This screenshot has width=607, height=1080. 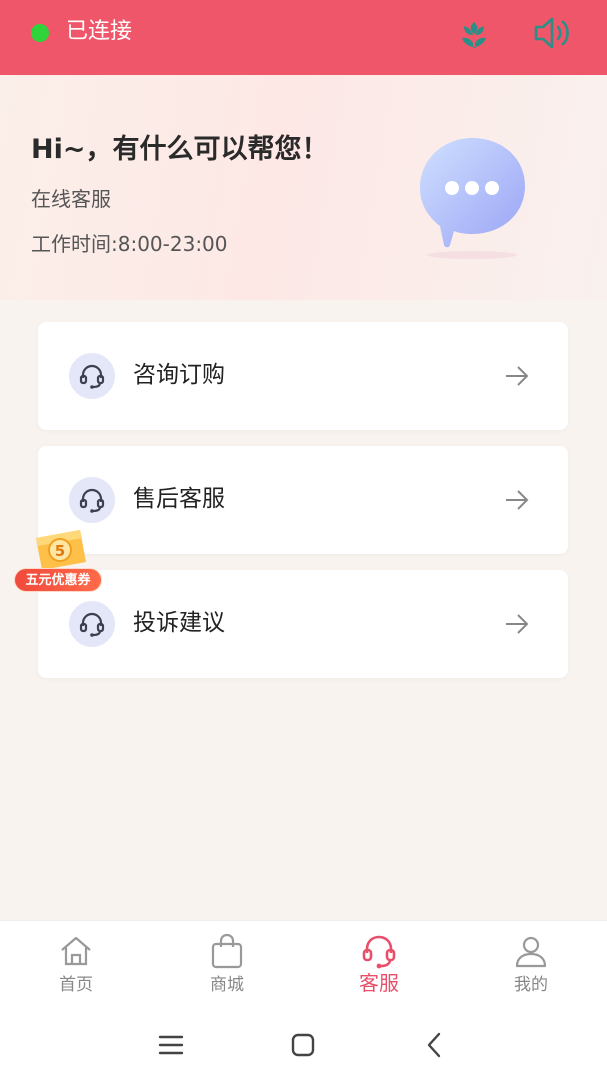 I want to click on greeting-title: Hi~，有什么可以帮您！, so click(x=180, y=149).